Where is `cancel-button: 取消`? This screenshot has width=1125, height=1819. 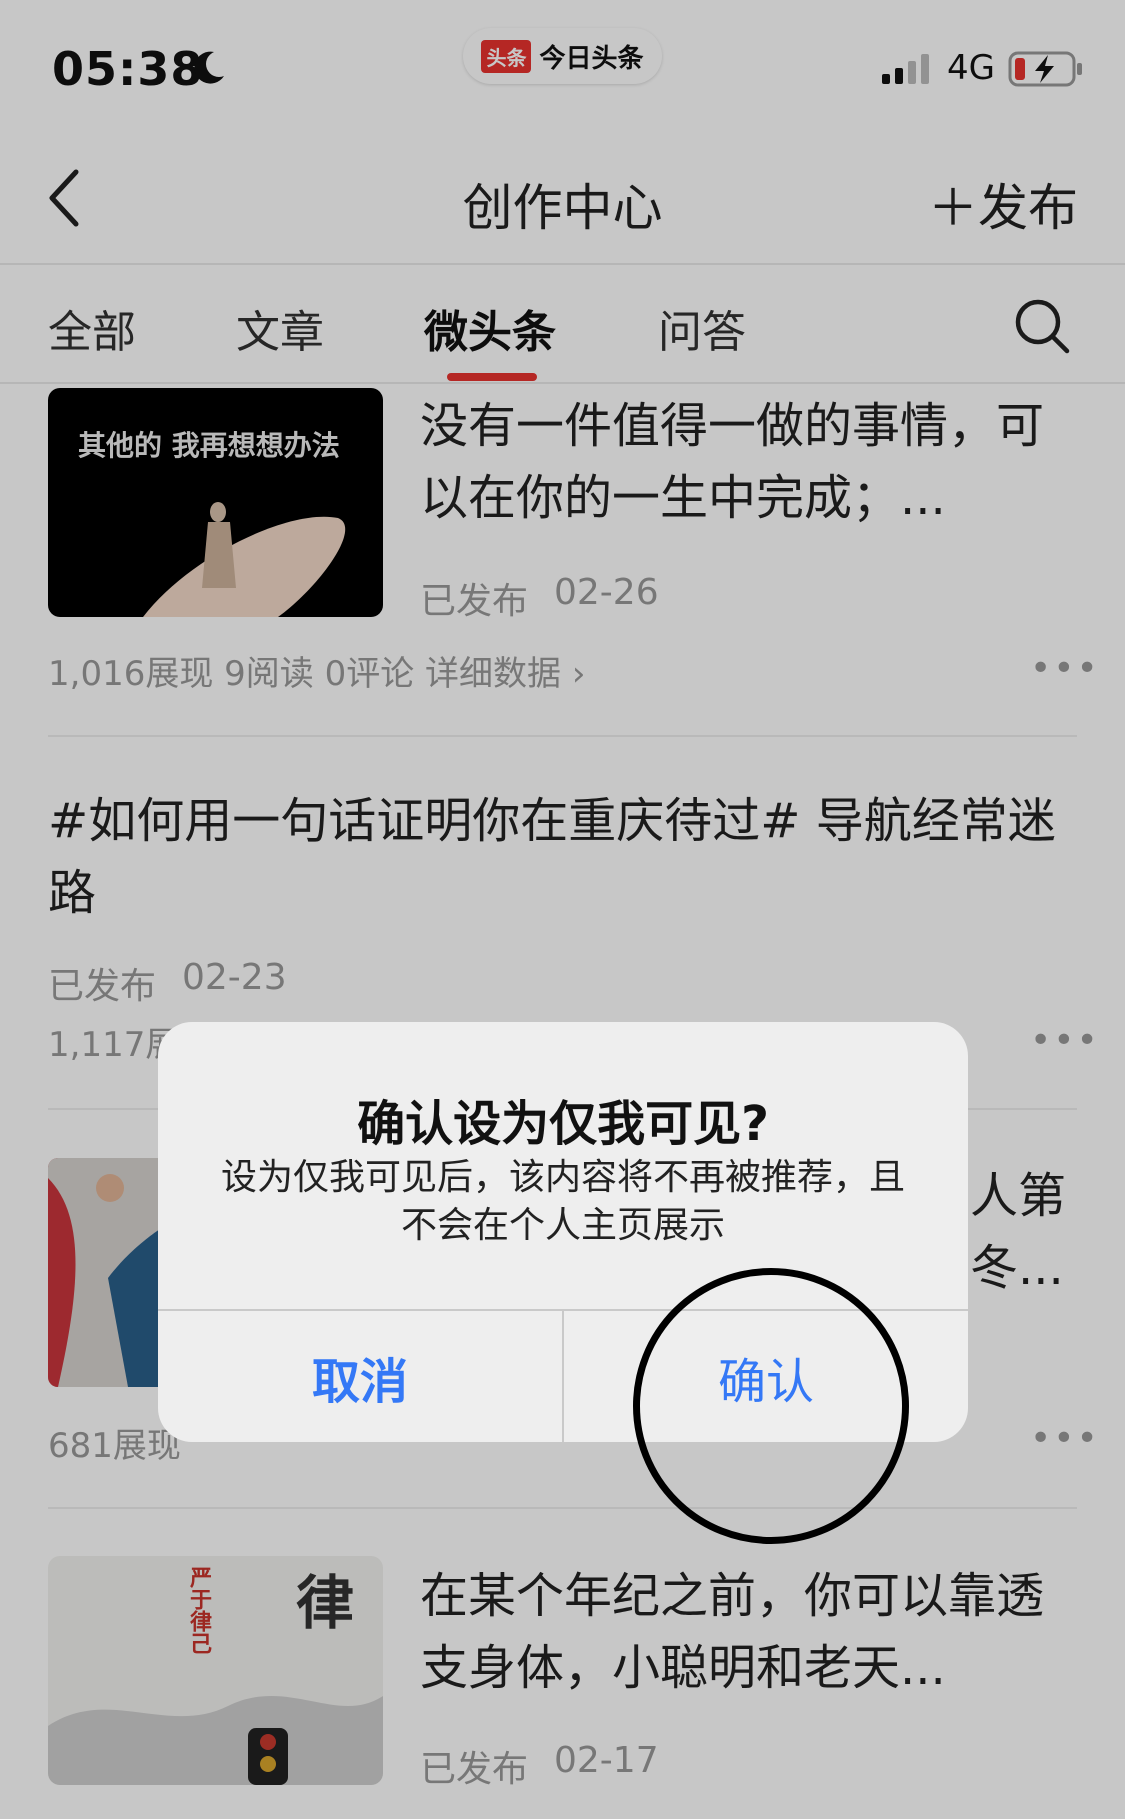
cancel-button: 取消 is located at coordinates (360, 1376).